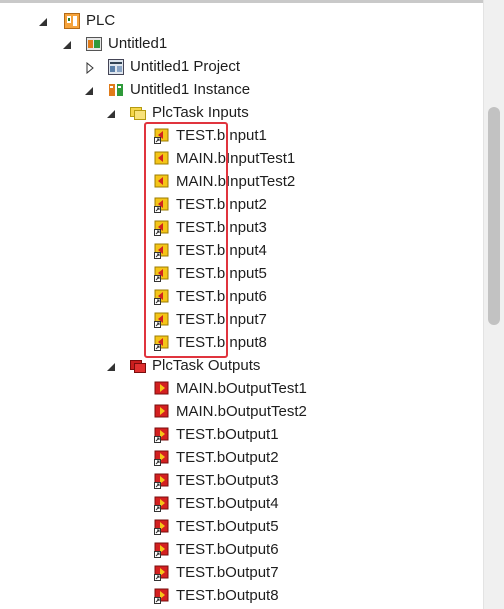 The image size is (504, 609). What do you see at coordinates (94, 44) in the screenshot?
I see `plc-module-icon` at bounding box center [94, 44].